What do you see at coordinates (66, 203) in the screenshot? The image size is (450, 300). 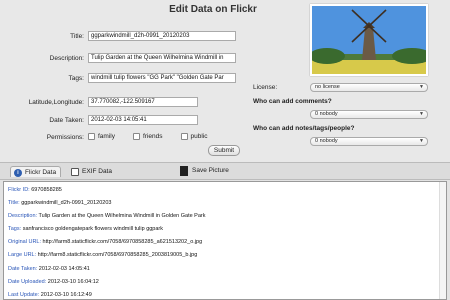 I see `detail-value: ggparkwindmill_d2h-0991_20120203` at bounding box center [66, 203].